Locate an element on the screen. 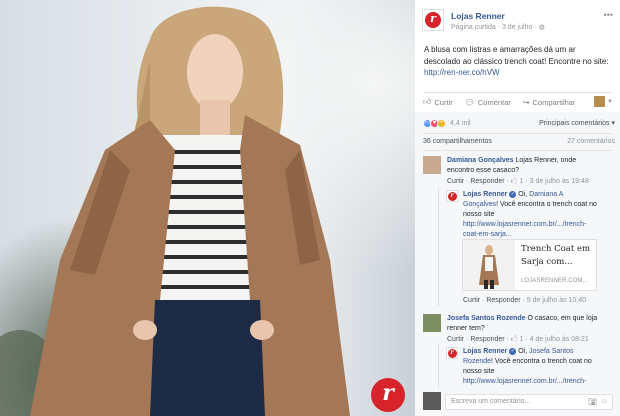 This screenshot has width=620, height=416. share-button: ↪ Compartilhar is located at coordinates (549, 102).